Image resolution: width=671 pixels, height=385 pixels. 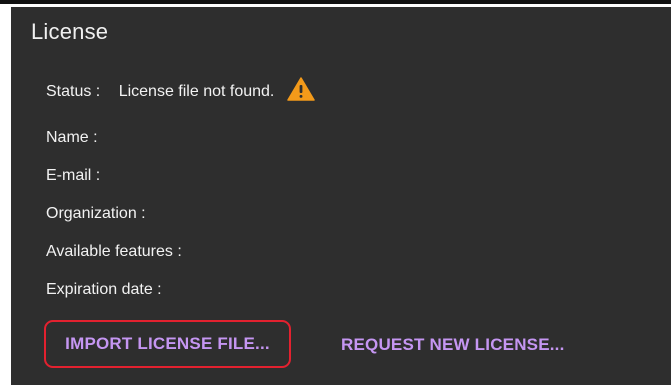 What do you see at coordinates (72, 137) in the screenshot?
I see `name-label: Name :` at bounding box center [72, 137].